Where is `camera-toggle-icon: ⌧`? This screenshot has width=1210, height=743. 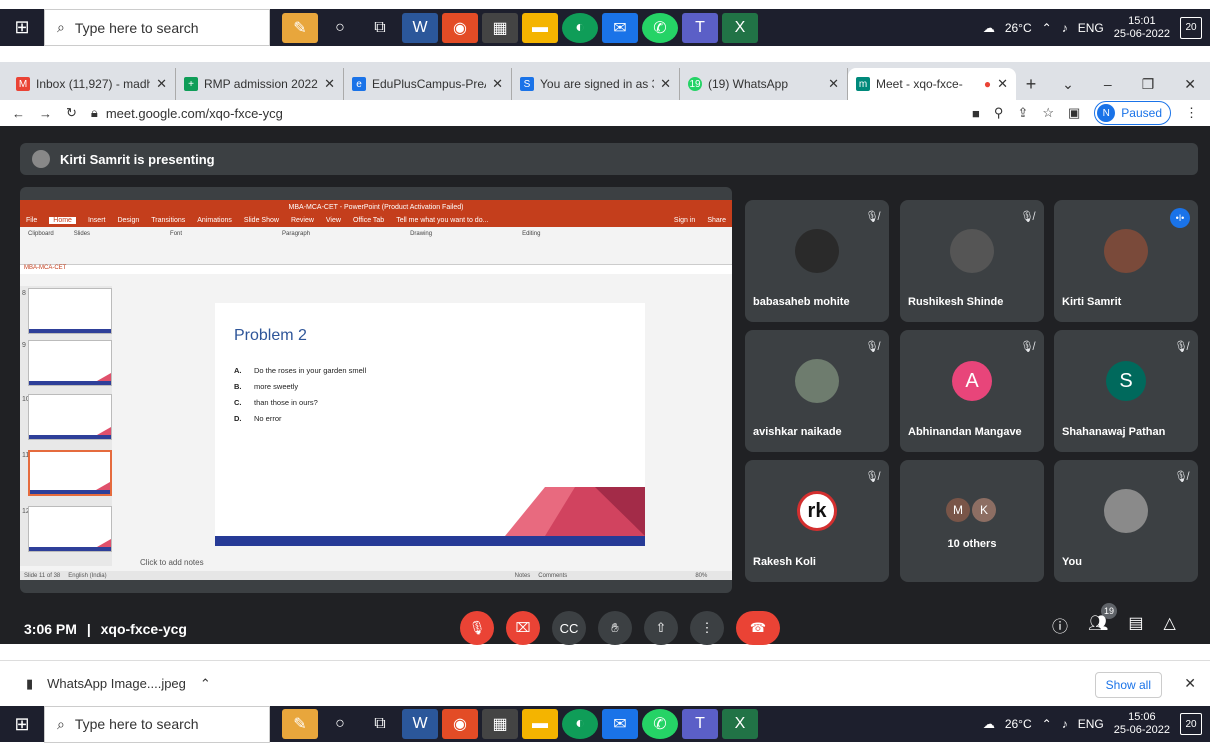
camera-toggle-icon: ⌧ is located at coordinates (523, 628).